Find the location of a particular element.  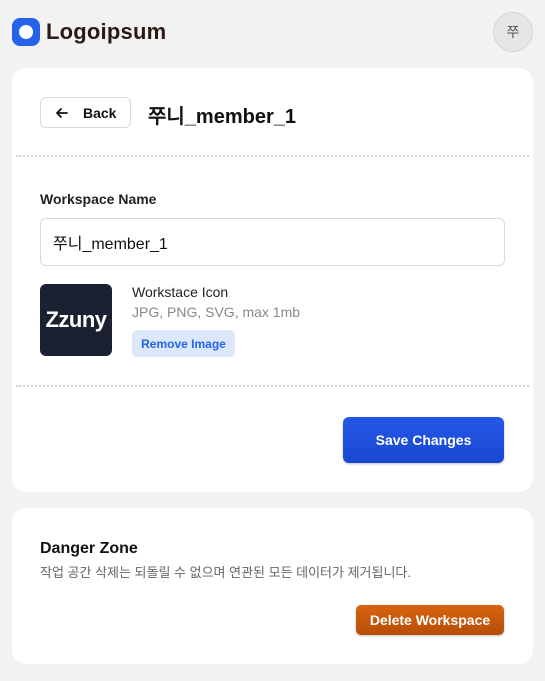

delete-workspace-button: Delete Workspace is located at coordinates (430, 620).